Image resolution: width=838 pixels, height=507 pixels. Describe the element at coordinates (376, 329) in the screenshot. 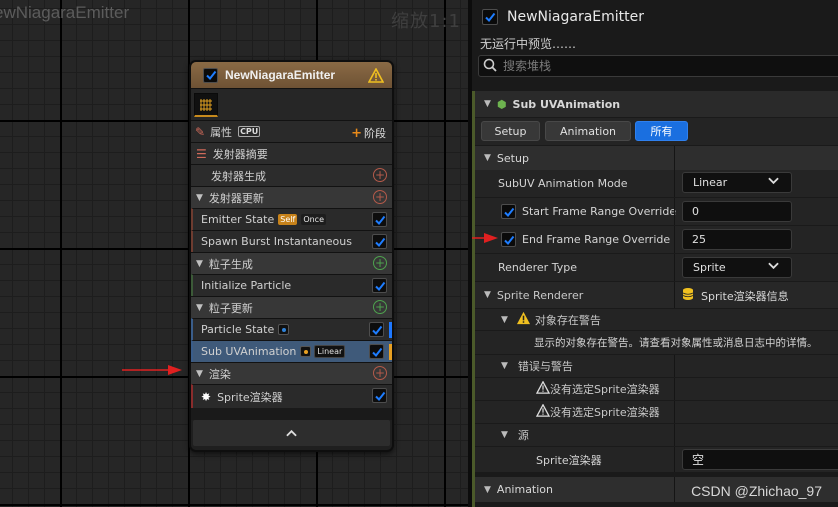

I see `particle-state-checkbox` at that location.